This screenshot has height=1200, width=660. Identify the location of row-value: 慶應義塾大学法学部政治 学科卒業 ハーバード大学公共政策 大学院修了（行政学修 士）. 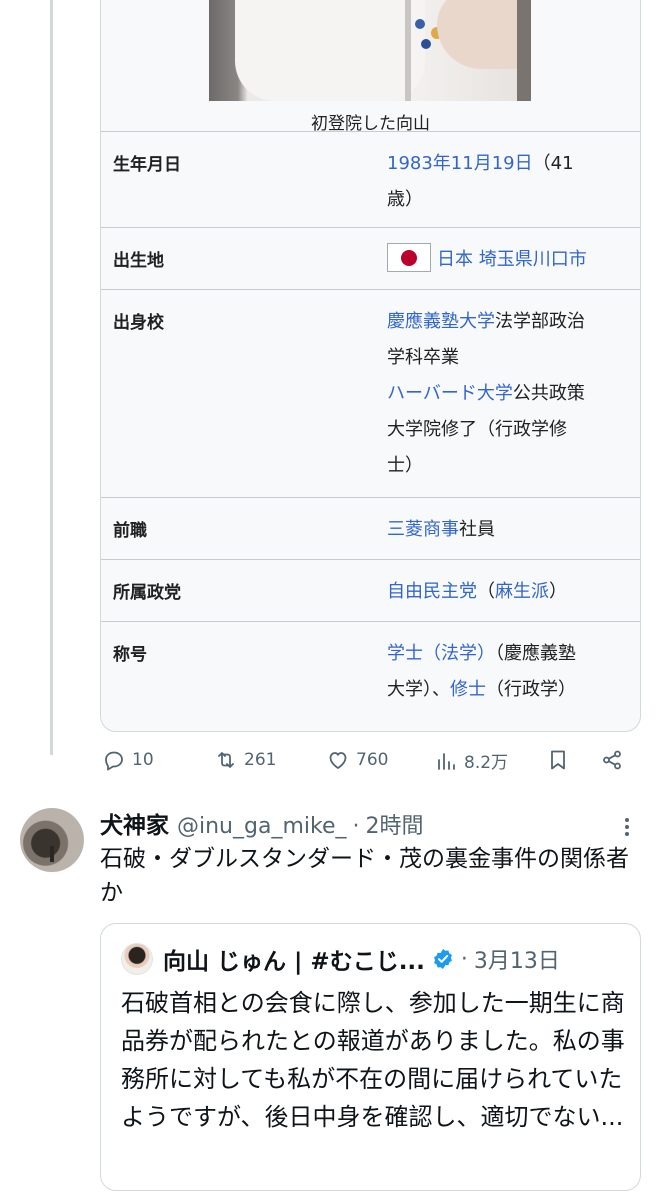
(486, 393).